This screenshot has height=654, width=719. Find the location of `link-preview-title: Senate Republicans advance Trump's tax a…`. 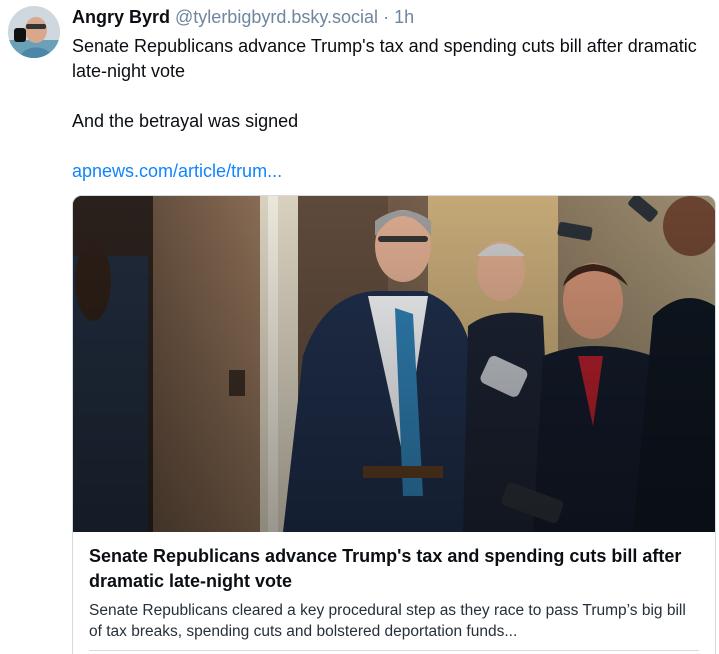

link-preview-title: Senate Republicans advance Trump's tax a… is located at coordinates (394, 569).